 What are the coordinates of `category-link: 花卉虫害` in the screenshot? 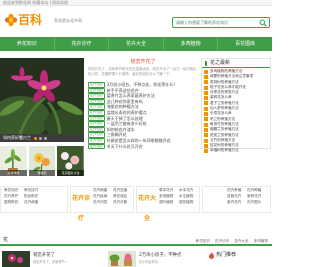 It's located at (122, 190).